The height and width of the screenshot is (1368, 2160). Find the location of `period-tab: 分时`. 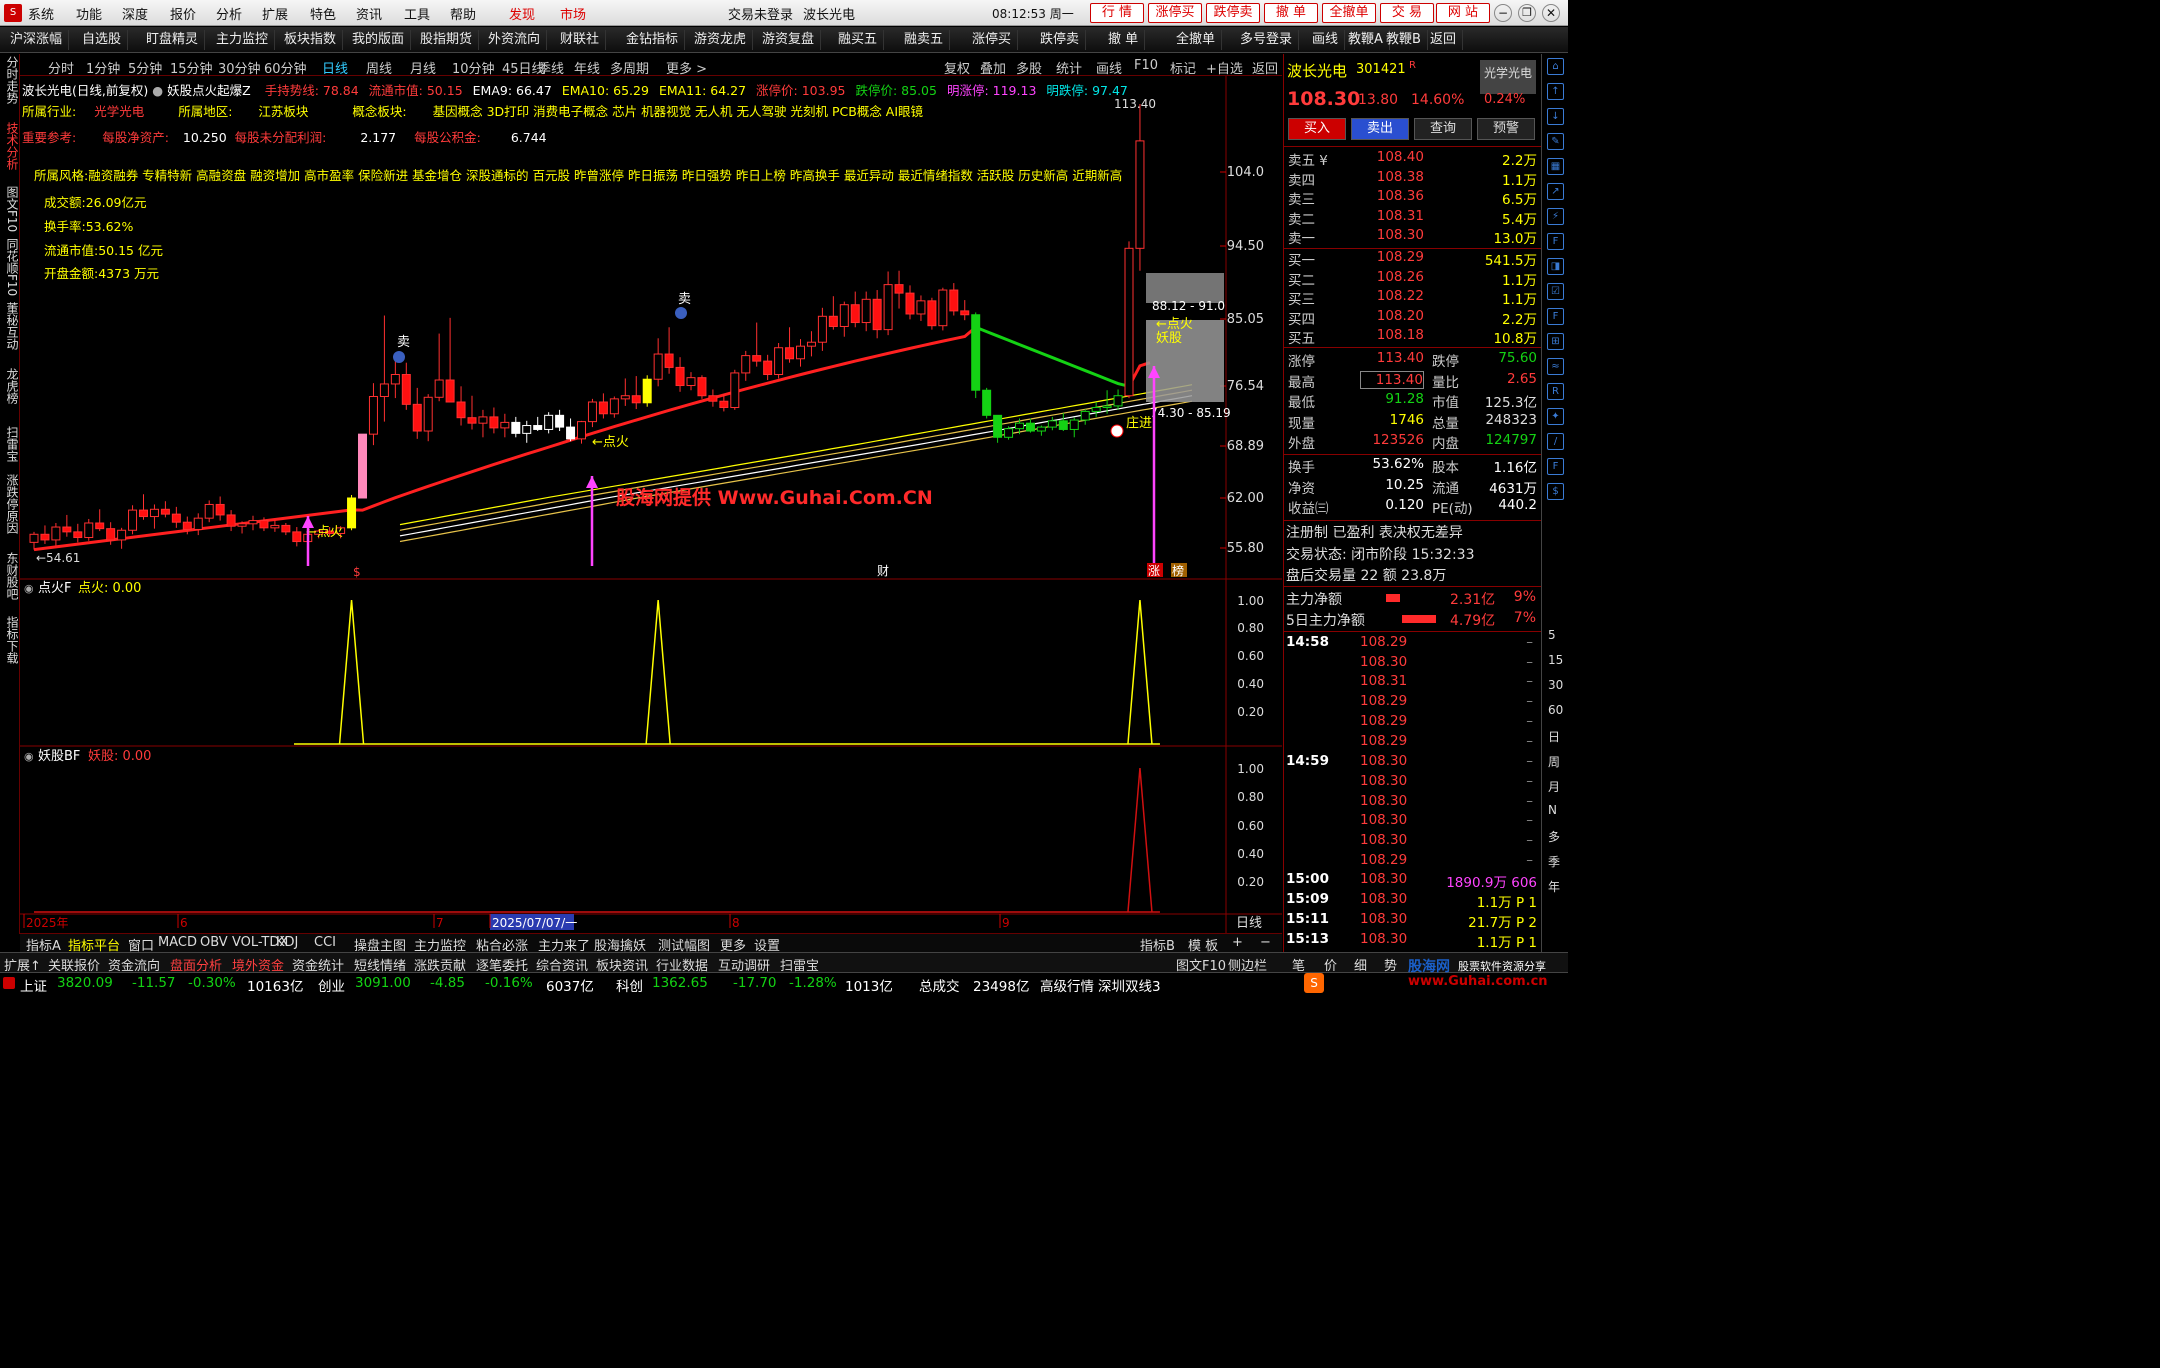

period-tab: 分时 is located at coordinates (61, 67).